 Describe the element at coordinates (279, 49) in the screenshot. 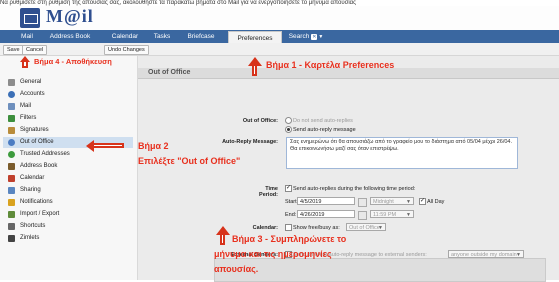

I see `toolbar: Save Cancel Undo Changes` at that location.